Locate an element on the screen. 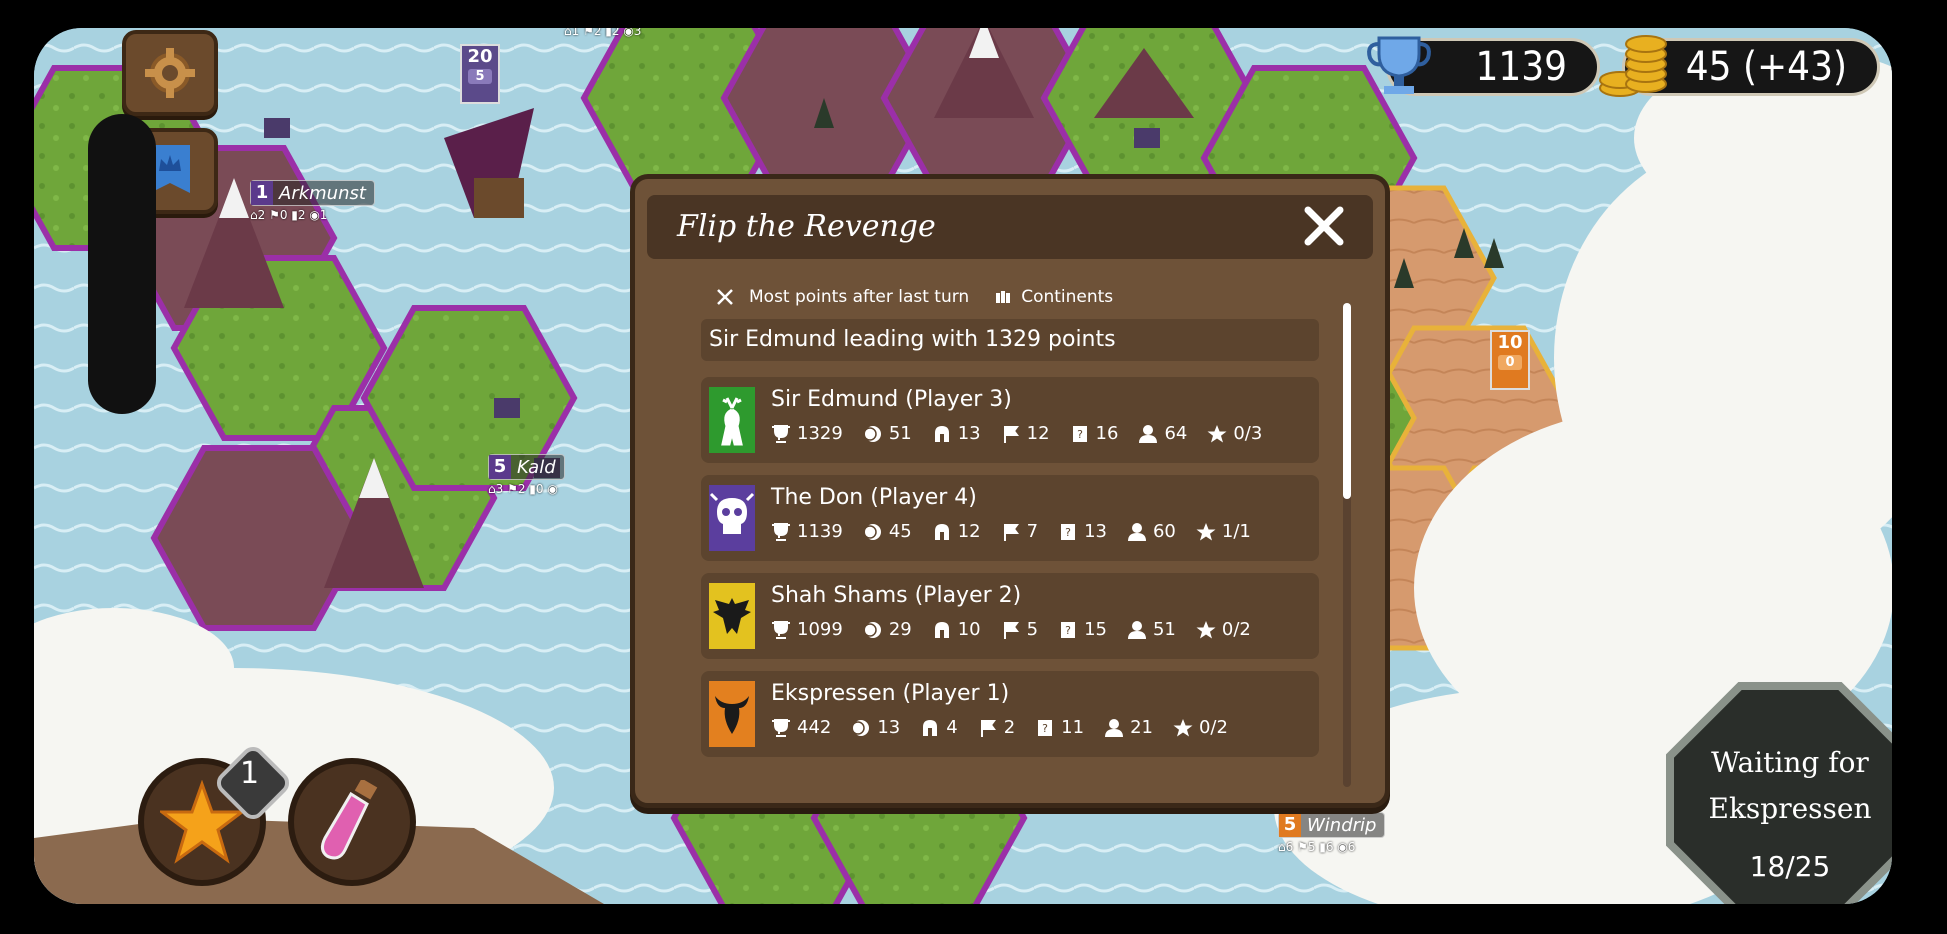 This screenshot has width=1947, height=934. player-name: Sir Edmund (Player 3) is located at coordinates (891, 399).